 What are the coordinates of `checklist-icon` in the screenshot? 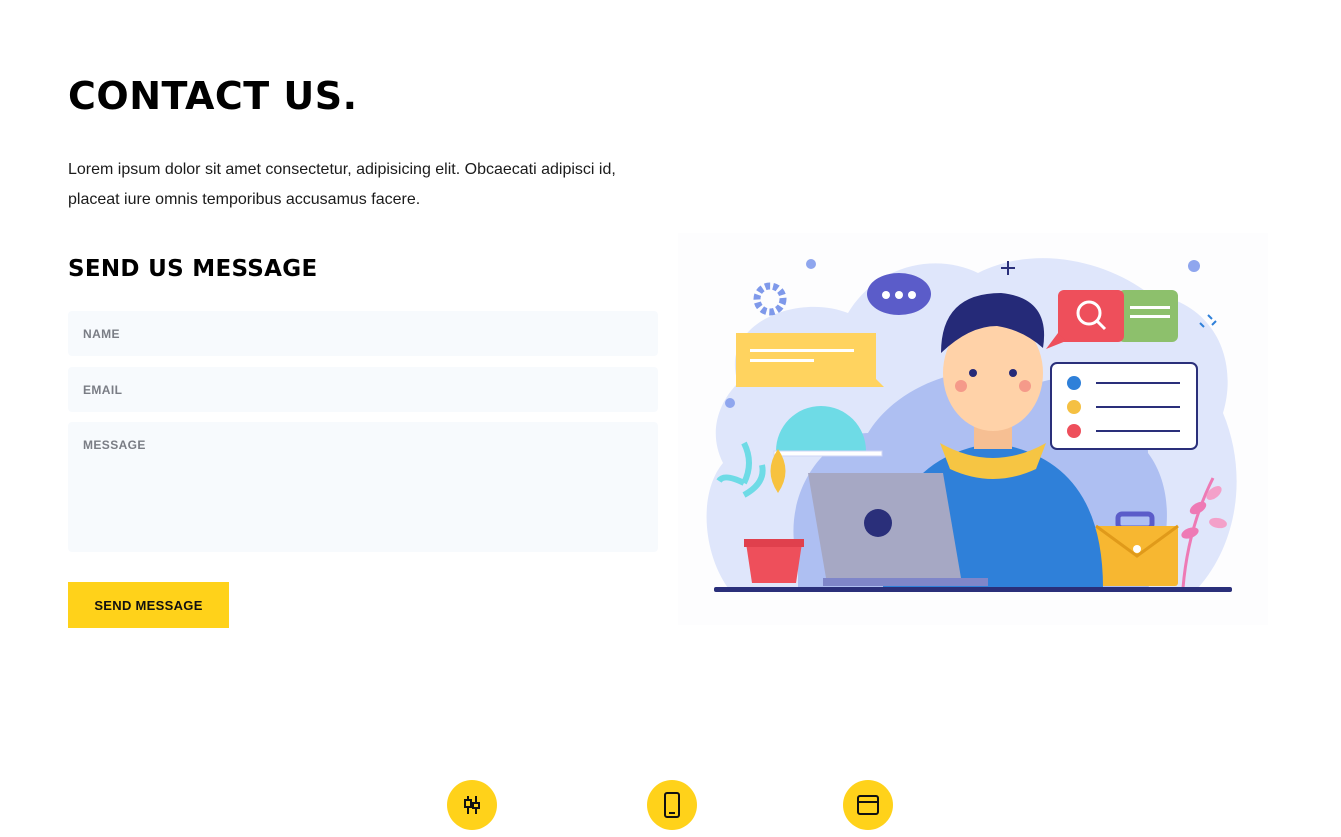 It's located at (1124, 406).